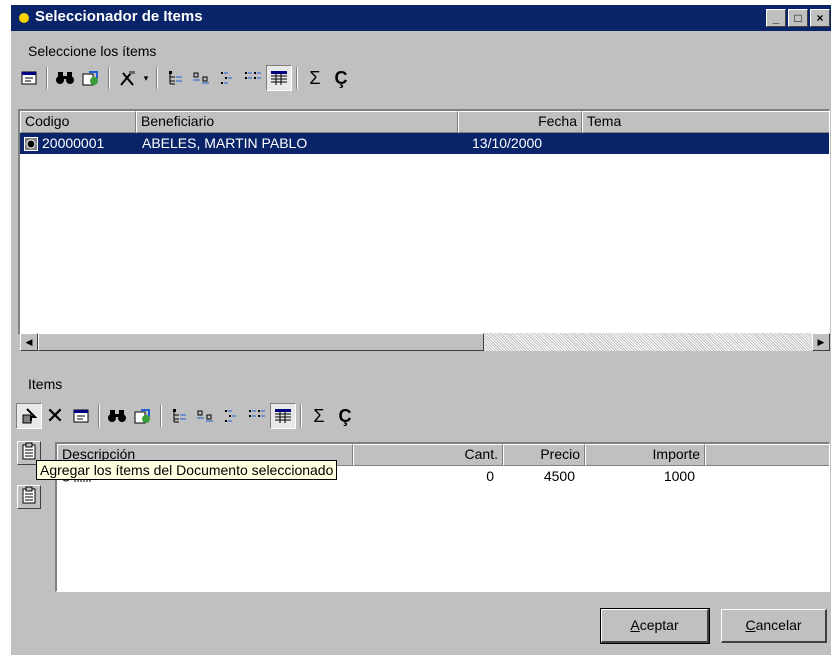  What do you see at coordinates (544, 455) in the screenshot?
I see `column-header-precio: Precio` at bounding box center [544, 455].